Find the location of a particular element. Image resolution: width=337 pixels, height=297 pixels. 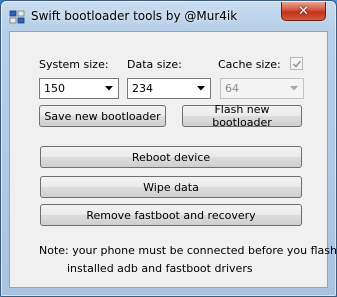

system-size-label: System size: is located at coordinates (74, 64).